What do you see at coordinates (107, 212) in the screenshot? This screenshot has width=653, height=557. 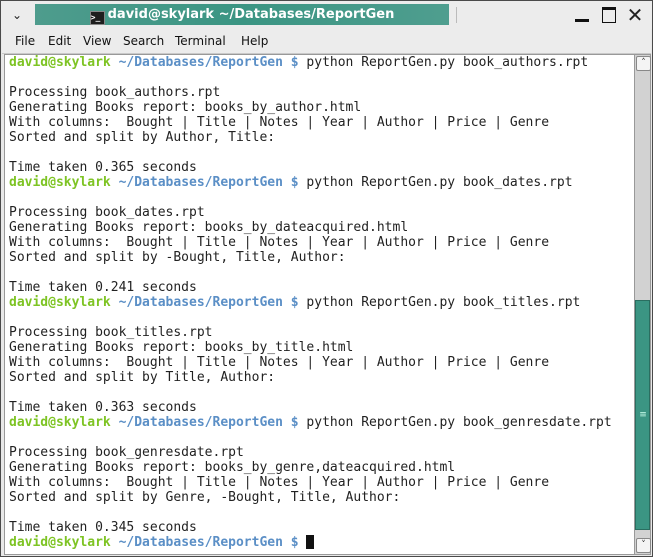 I see `output-line: Processing book_dates.rpt` at bounding box center [107, 212].